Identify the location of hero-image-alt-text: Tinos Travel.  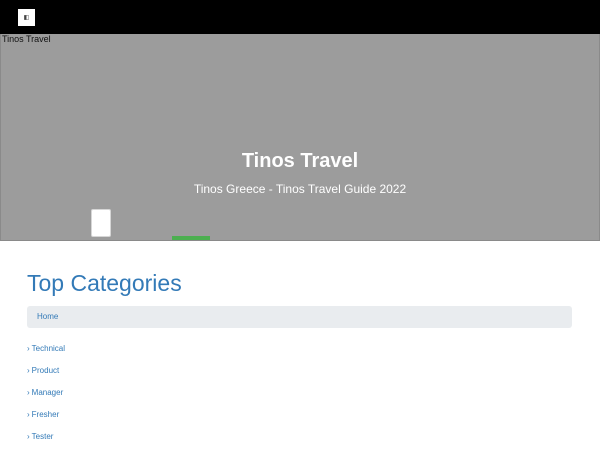
(26, 39).